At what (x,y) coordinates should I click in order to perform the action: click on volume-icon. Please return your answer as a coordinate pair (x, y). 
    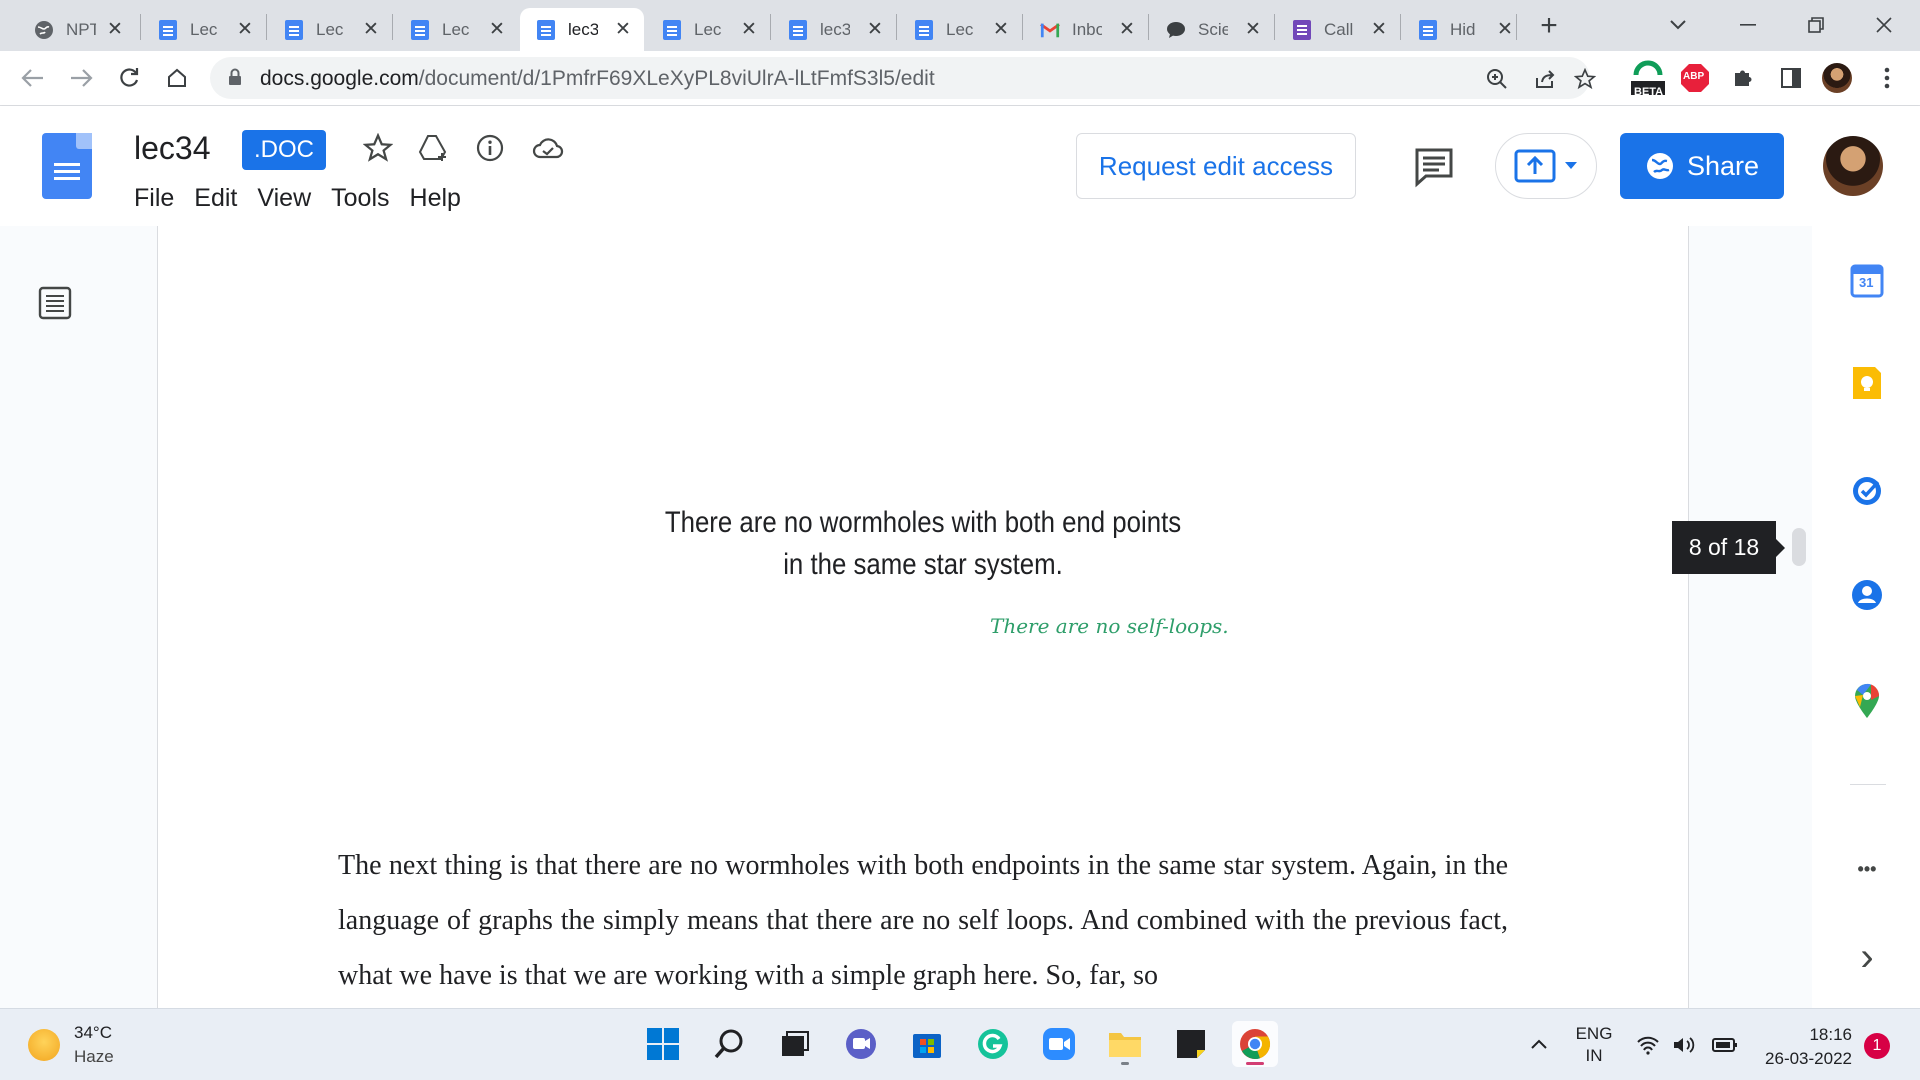
    Looking at the image, I should click on (1685, 1047).